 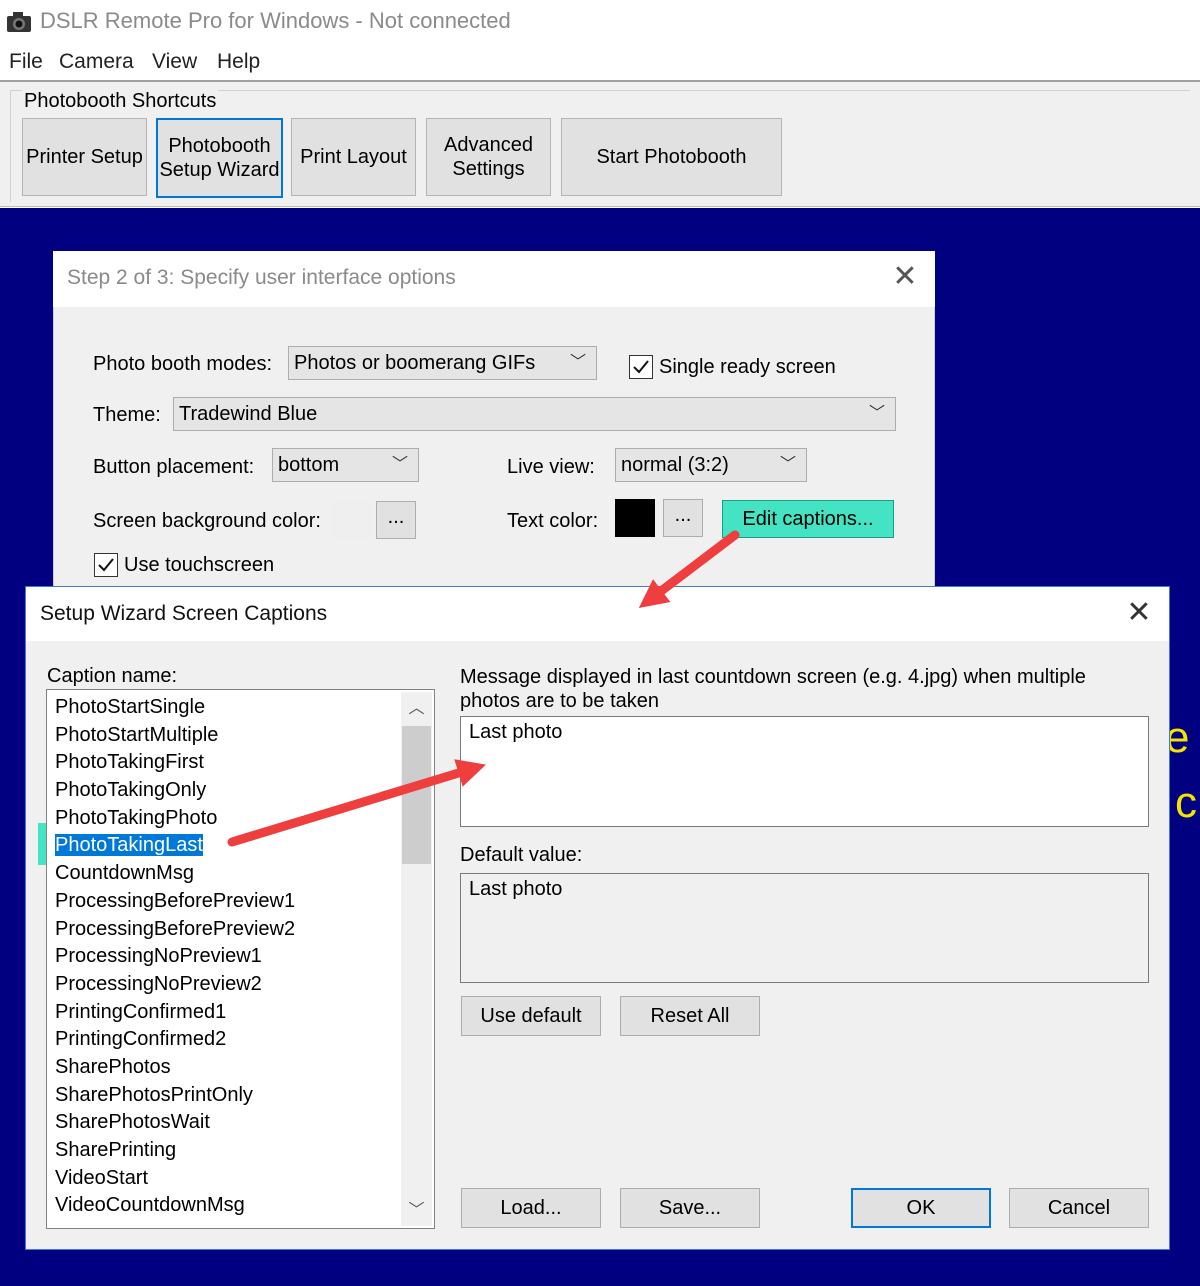 What do you see at coordinates (174, 62) in the screenshot?
I see `menu-view: View` at bounding box center [174, 62].